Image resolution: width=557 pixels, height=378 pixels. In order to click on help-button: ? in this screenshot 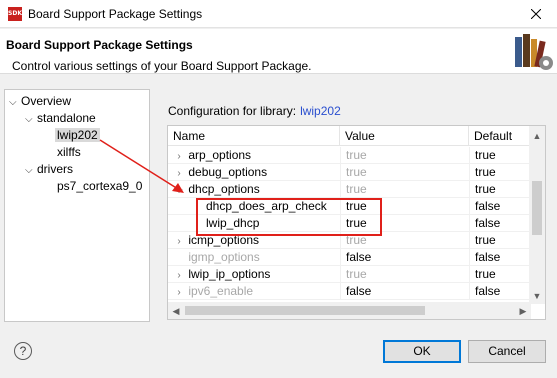, I will do `click(23, 351)`.